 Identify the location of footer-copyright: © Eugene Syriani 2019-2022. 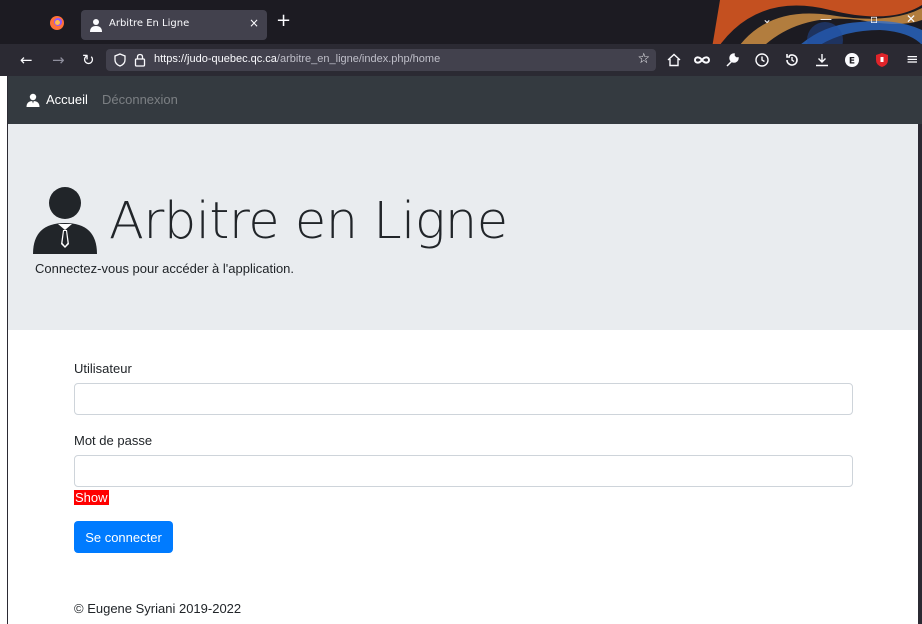
(158, 608).